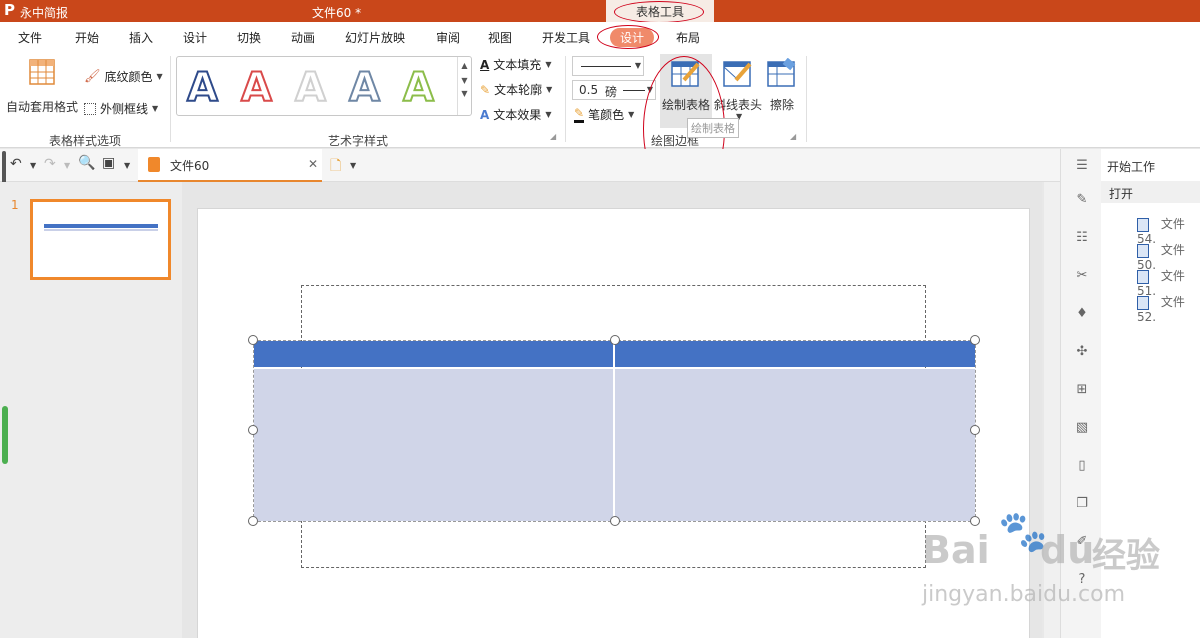  Describe the element at coordinates (1082, 466) in the screenshot. I see `clipboard-icon: ▯` at that location.